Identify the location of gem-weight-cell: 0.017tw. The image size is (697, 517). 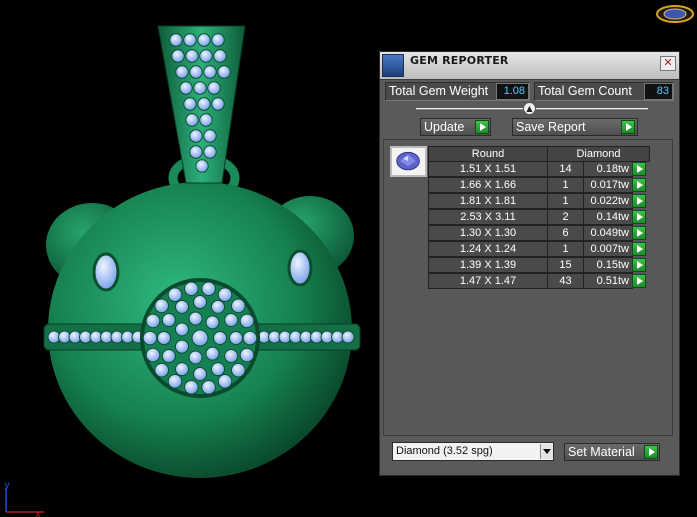
(608, 185).